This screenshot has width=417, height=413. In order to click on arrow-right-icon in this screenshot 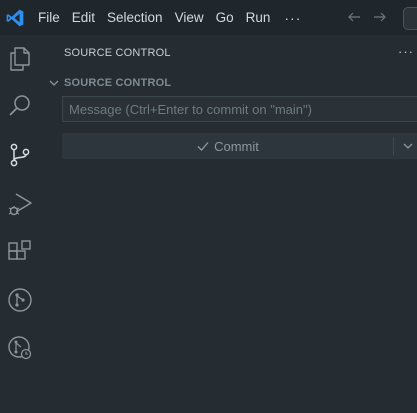, I will do `click(380, 17)`.